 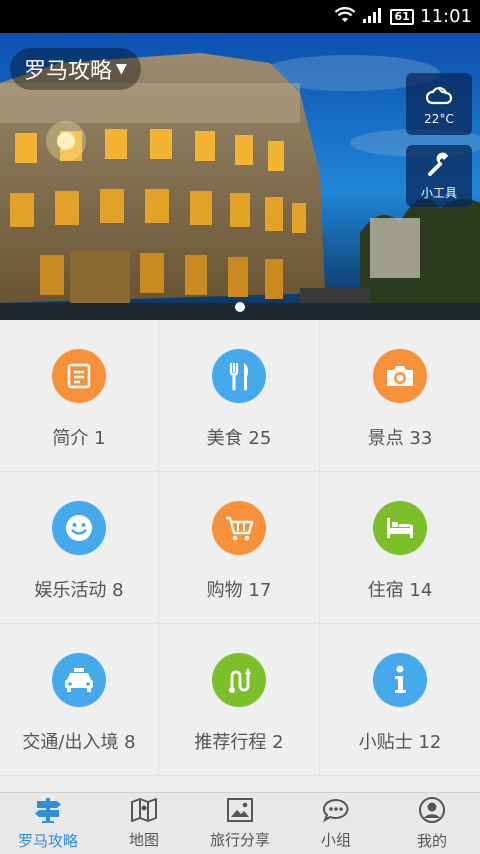 What do you see at coordinates (400, 438) in the screenshot?
I see `category-label: 景点 33` at bounding box center [400, 438].